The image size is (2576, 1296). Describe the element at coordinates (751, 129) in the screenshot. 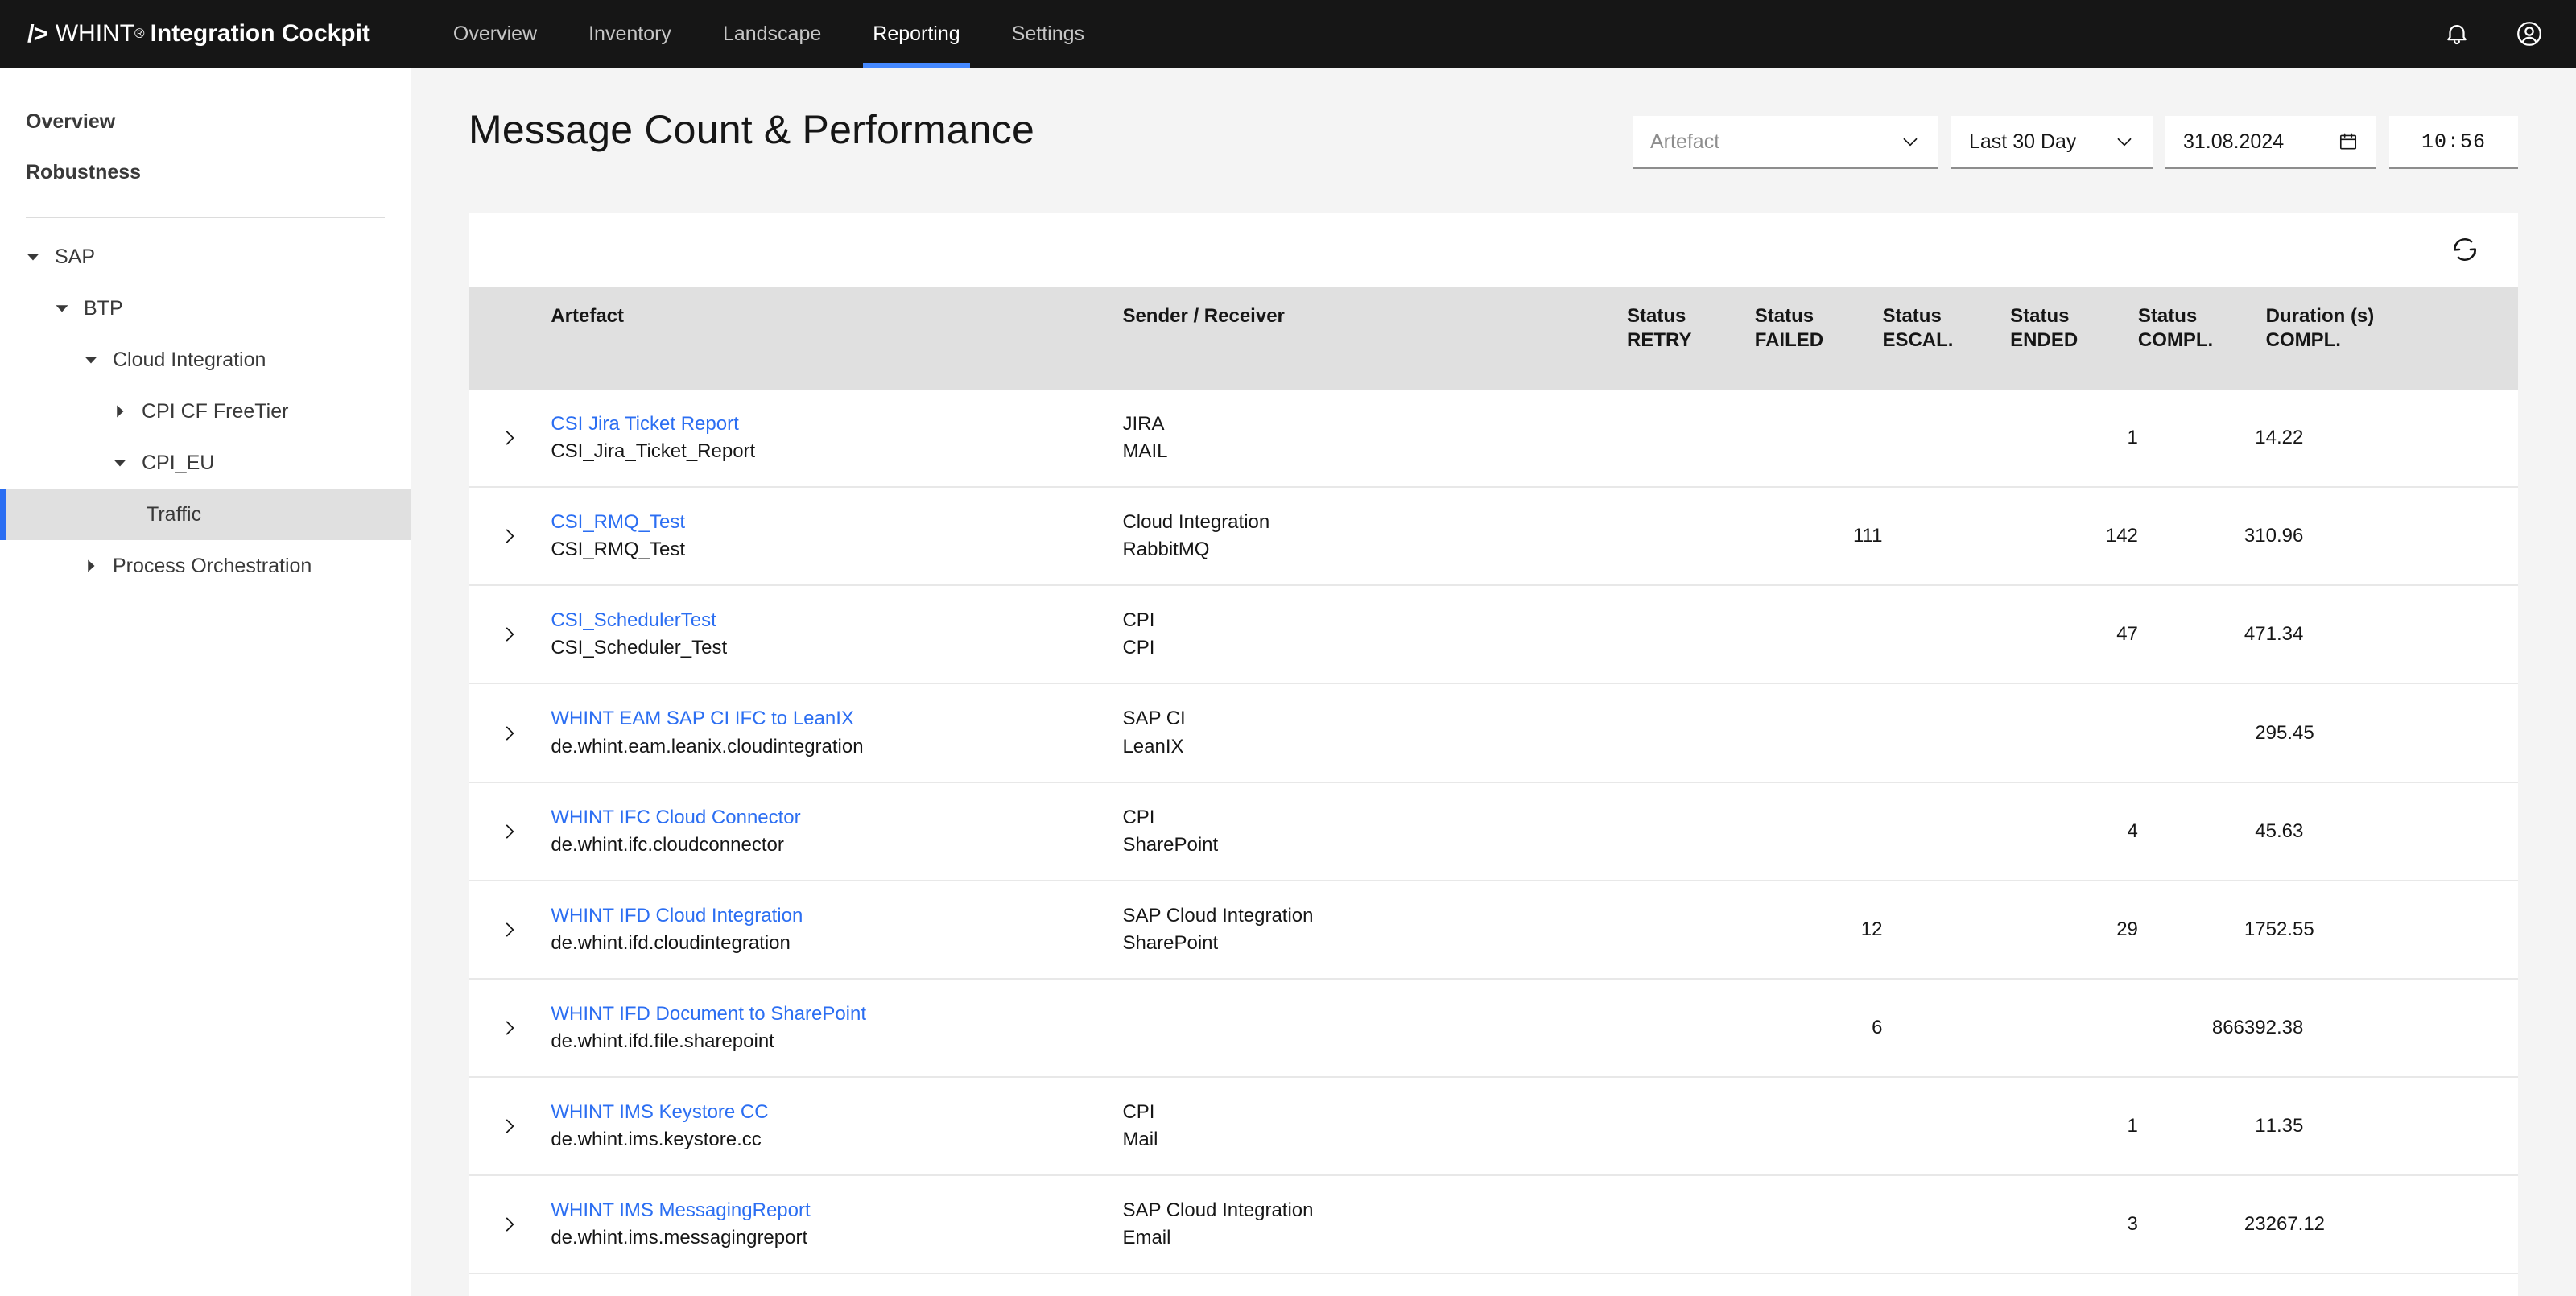

I see `page-title: Message Count & Performance` at that location.